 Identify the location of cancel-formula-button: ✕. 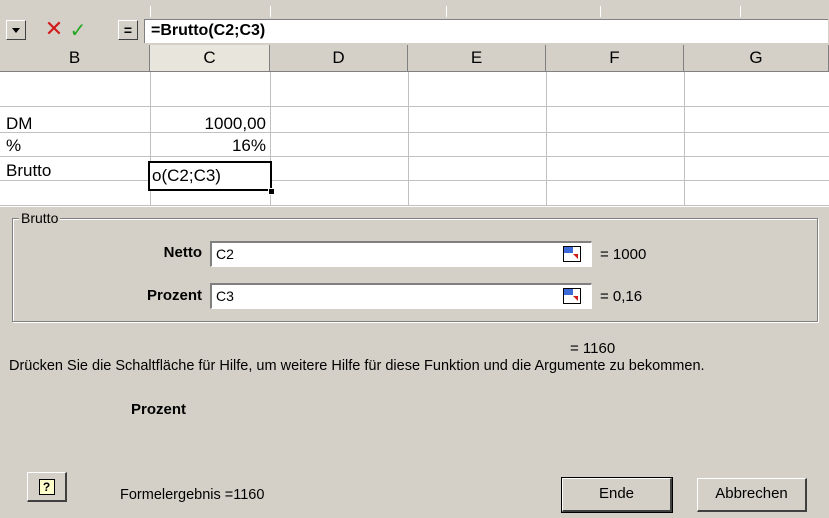
(54, 29).